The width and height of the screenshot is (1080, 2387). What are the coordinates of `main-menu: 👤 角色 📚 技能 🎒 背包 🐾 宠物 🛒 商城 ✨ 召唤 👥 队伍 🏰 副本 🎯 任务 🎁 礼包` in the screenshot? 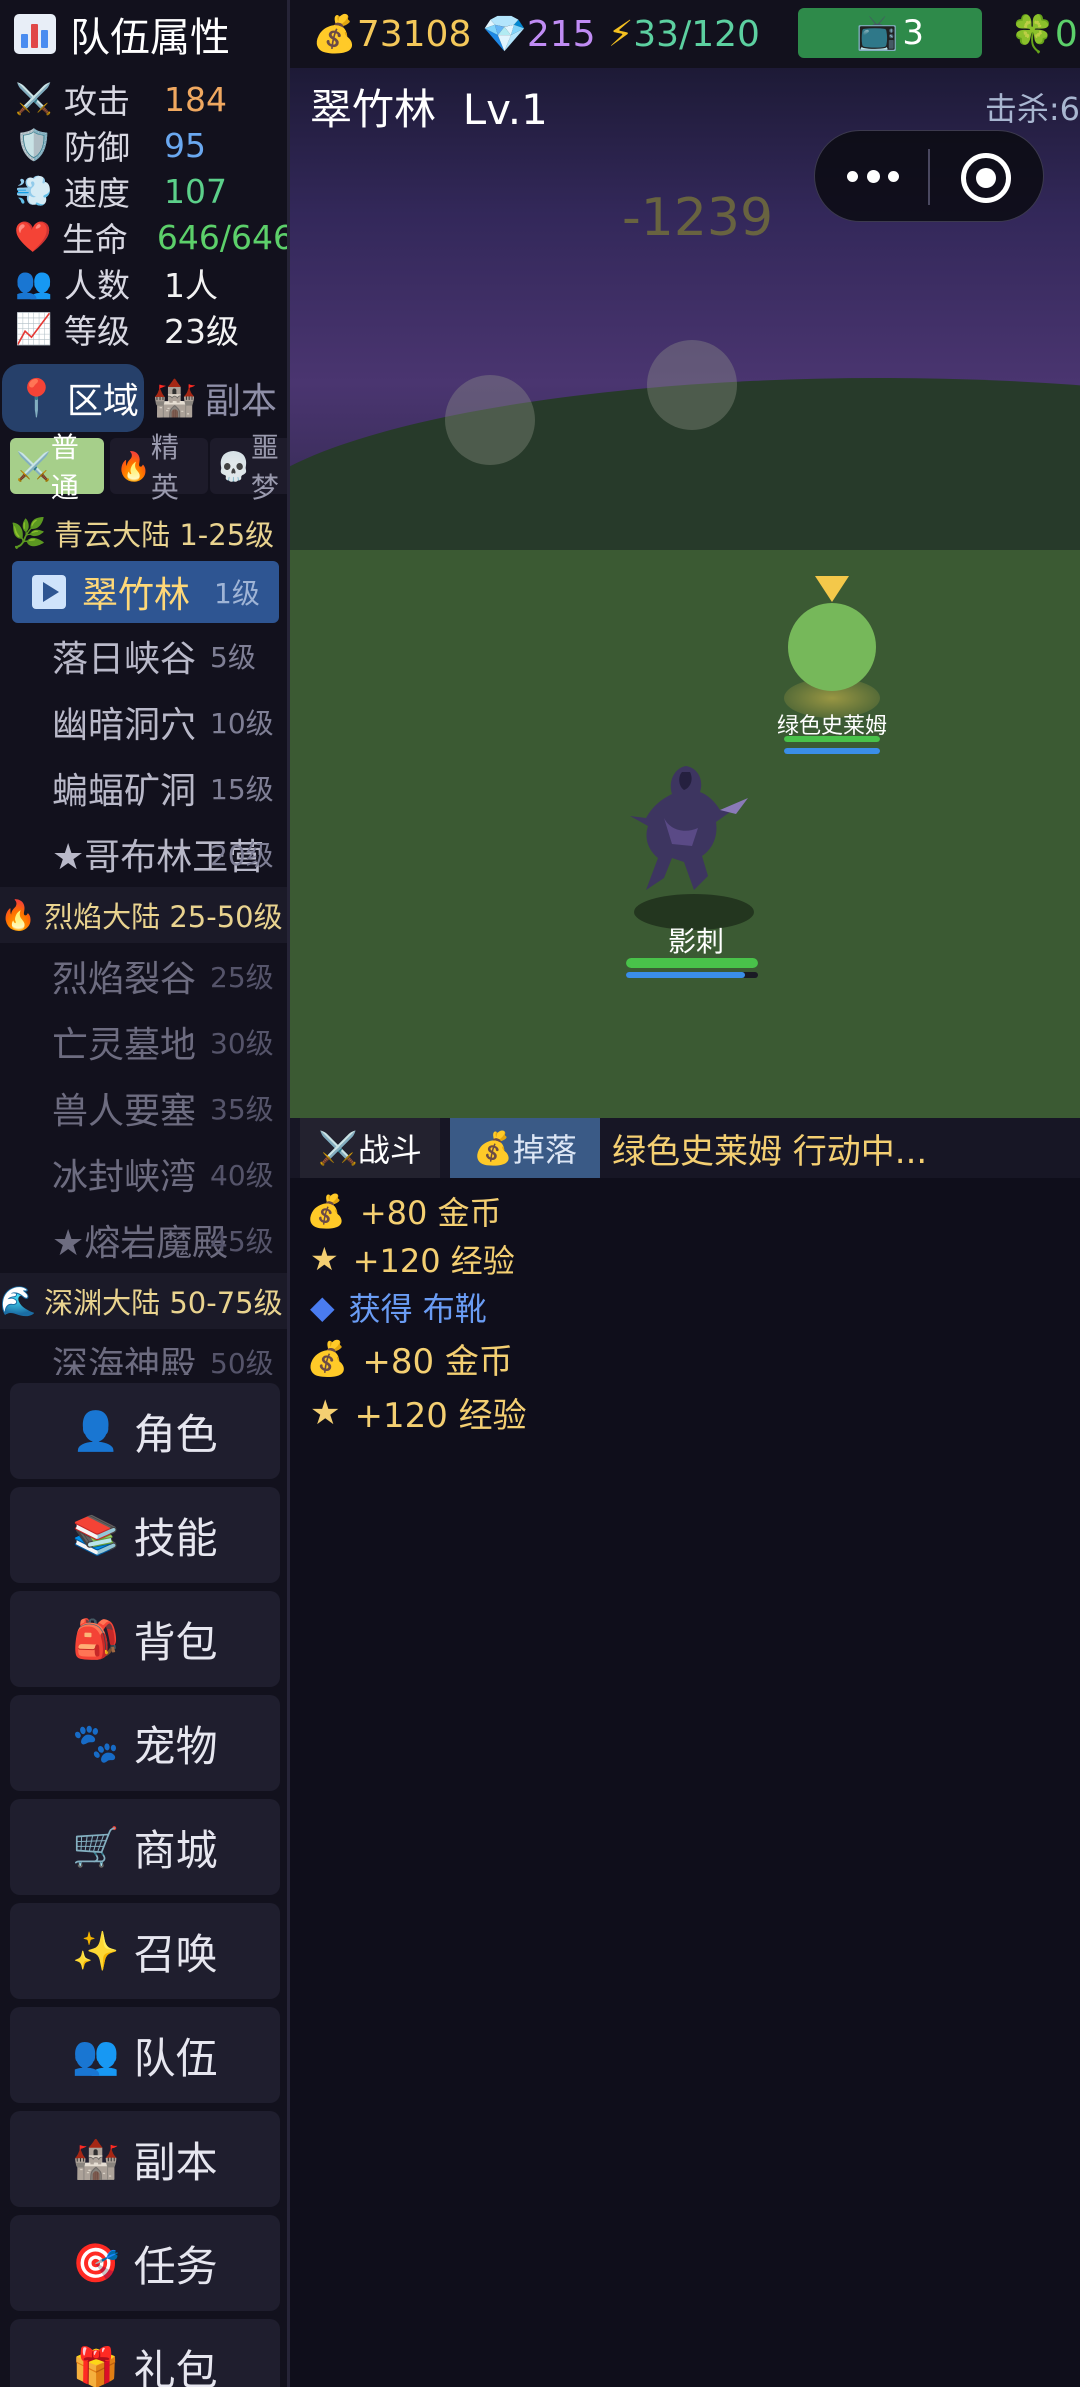 It's located at (145, 1885).